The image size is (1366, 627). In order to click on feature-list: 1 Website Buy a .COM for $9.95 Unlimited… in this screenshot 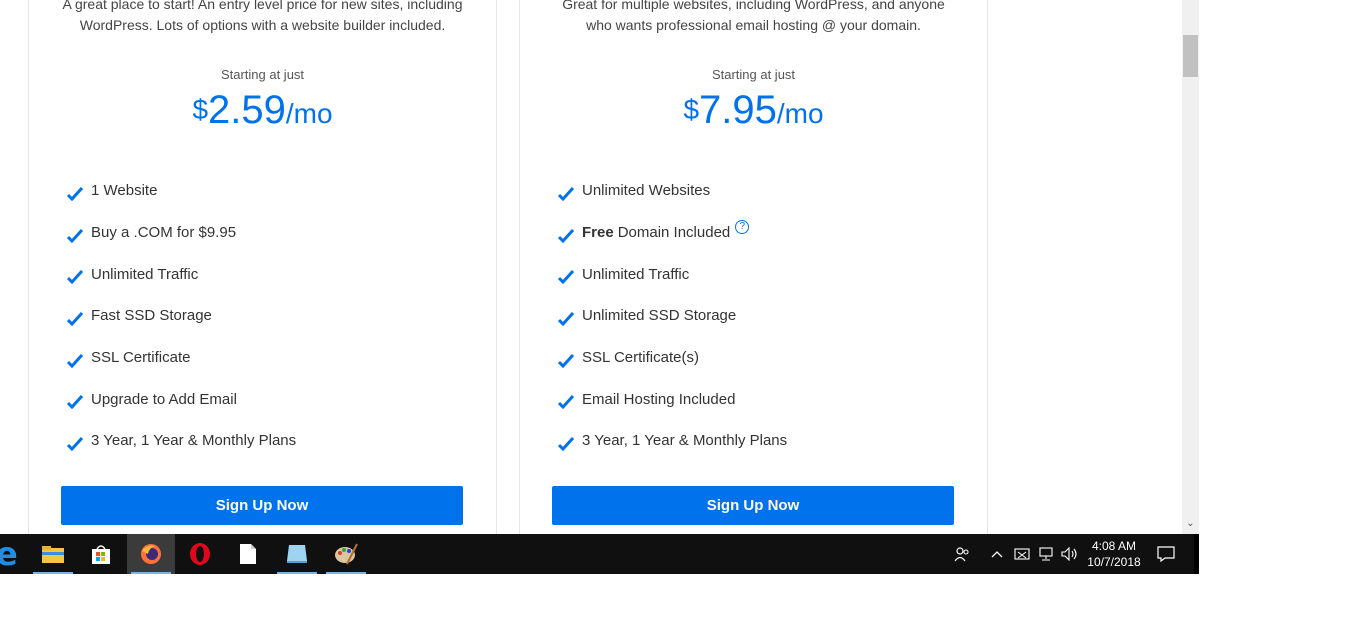, I will do `click(181, 316)`.